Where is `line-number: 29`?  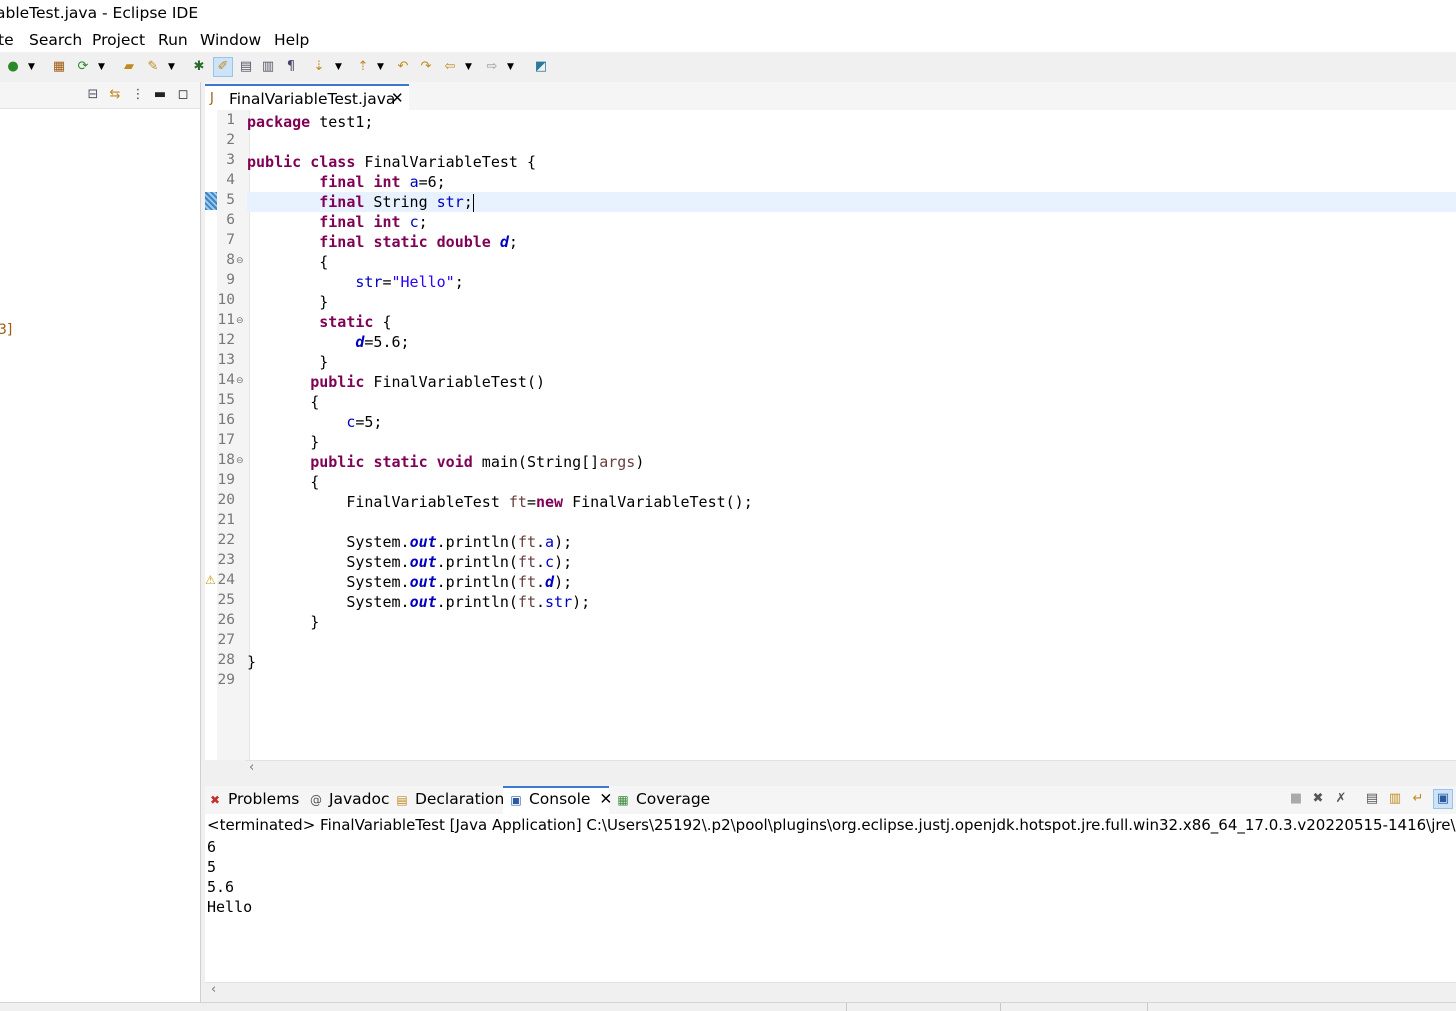
line-number: 29 is located at coordinates (226, 680).